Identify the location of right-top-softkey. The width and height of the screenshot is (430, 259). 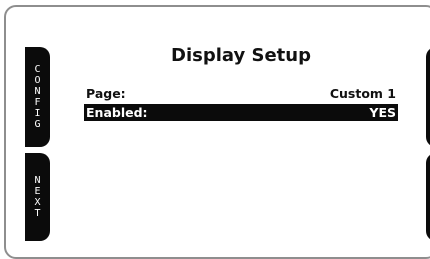
(428, 97).